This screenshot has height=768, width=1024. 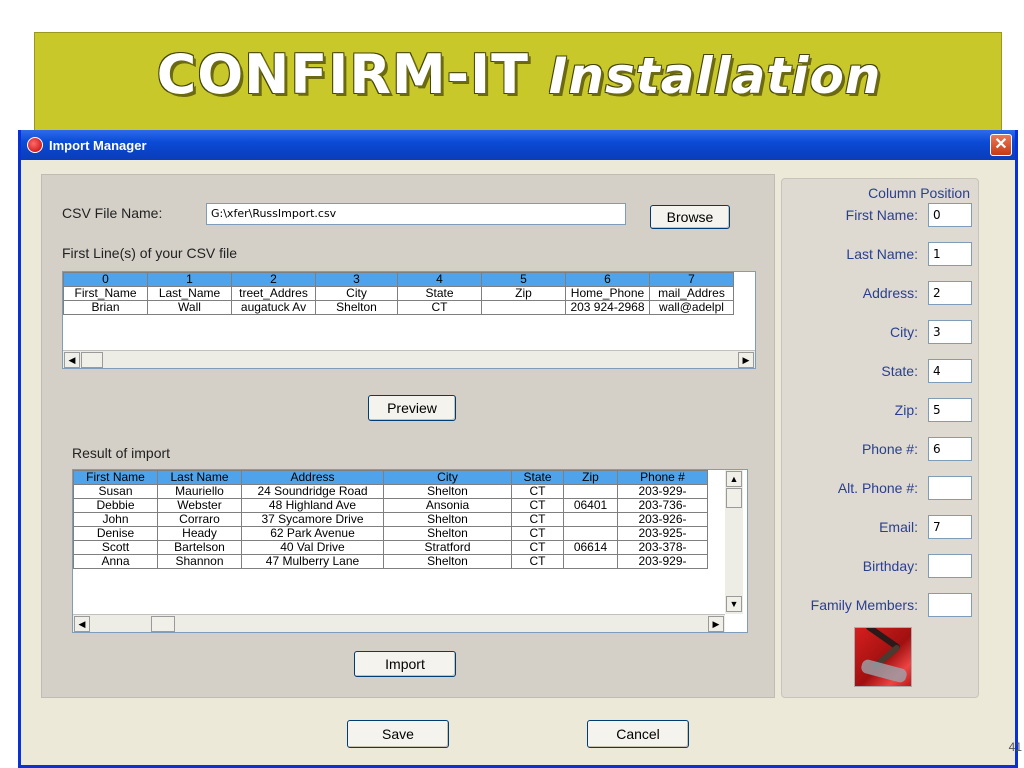 I want to click on slide-title-banner: CONFIRM-IT Installation, so click(x=518, y=82).